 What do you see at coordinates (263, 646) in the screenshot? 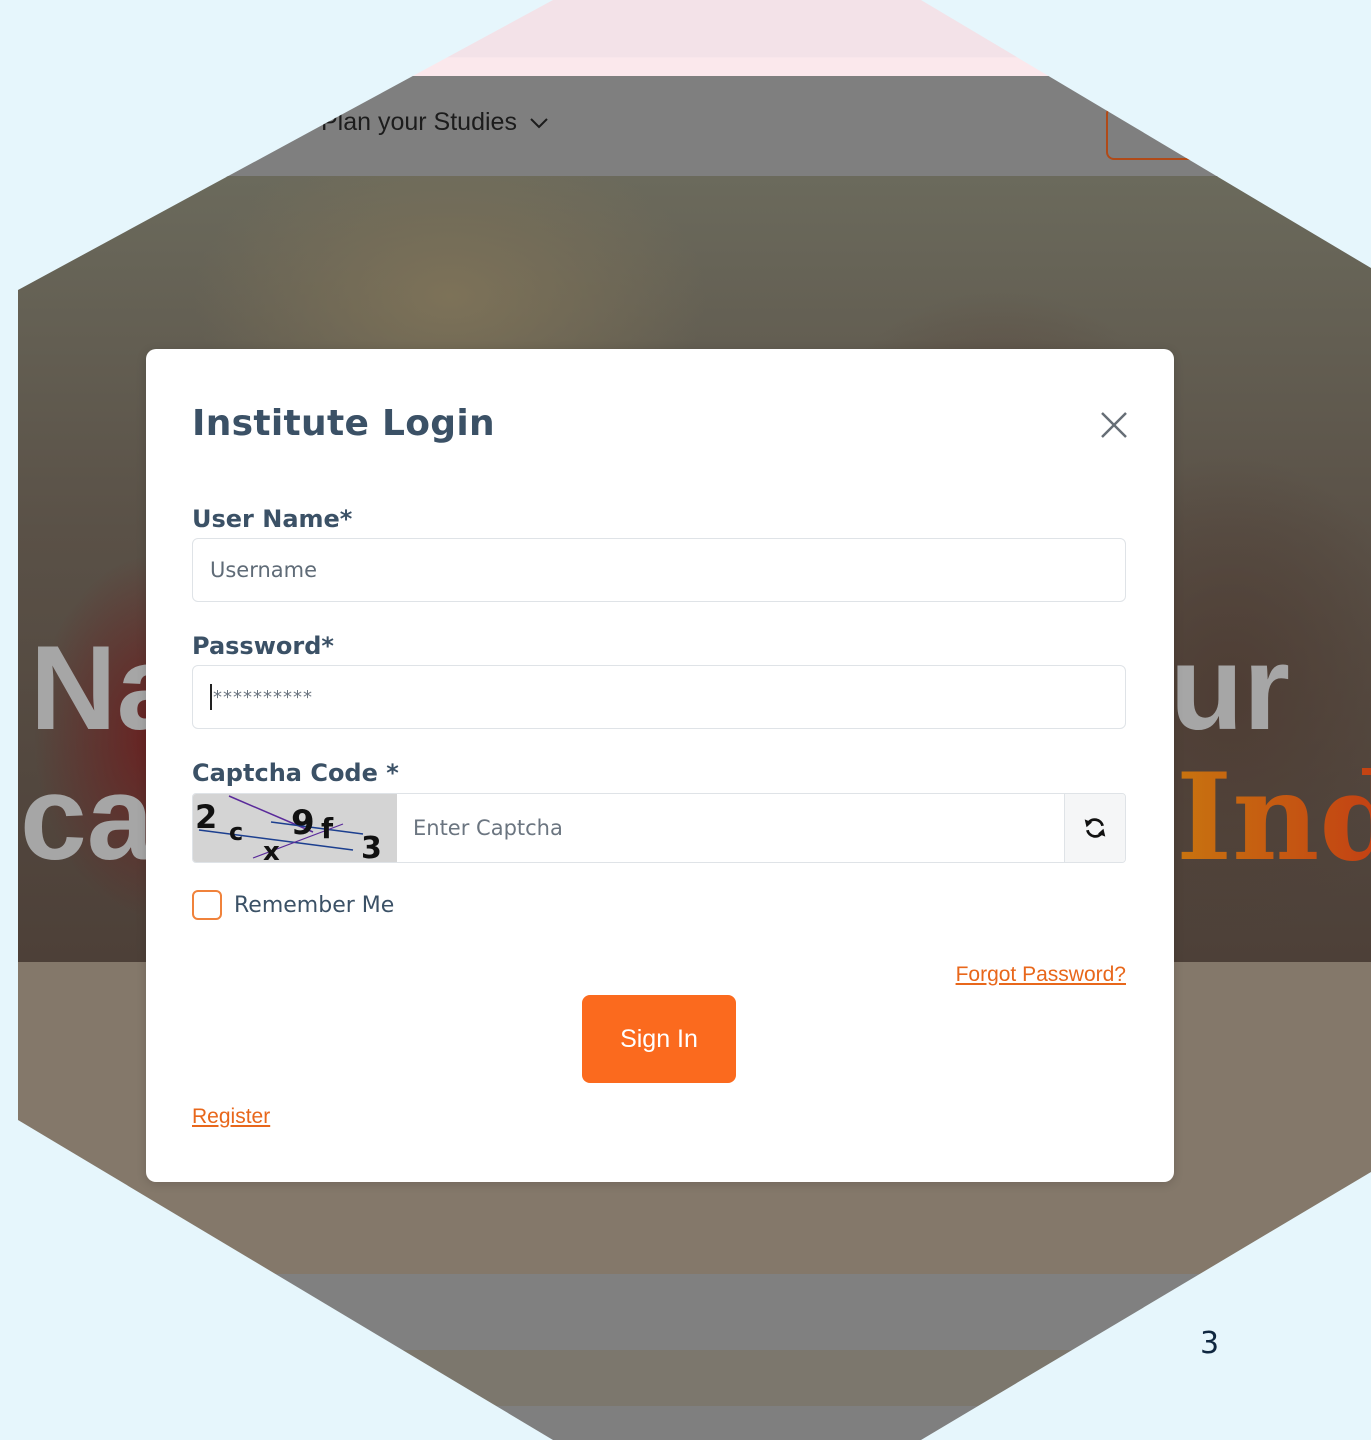
I see `password-label: Password*` at bounding box center [263, 646].